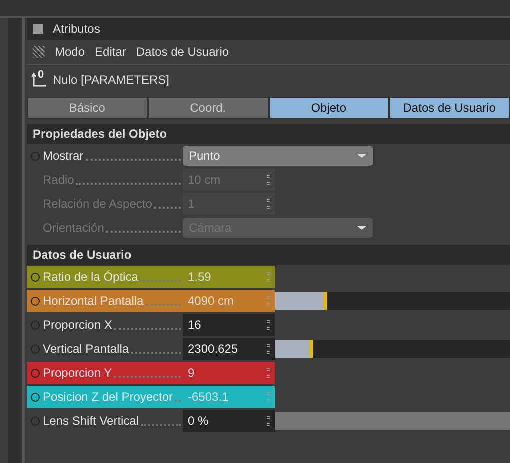 The width and height of the screenshot is (510, 463). I want to click on number-field: 2300.625, so click(229, 349).